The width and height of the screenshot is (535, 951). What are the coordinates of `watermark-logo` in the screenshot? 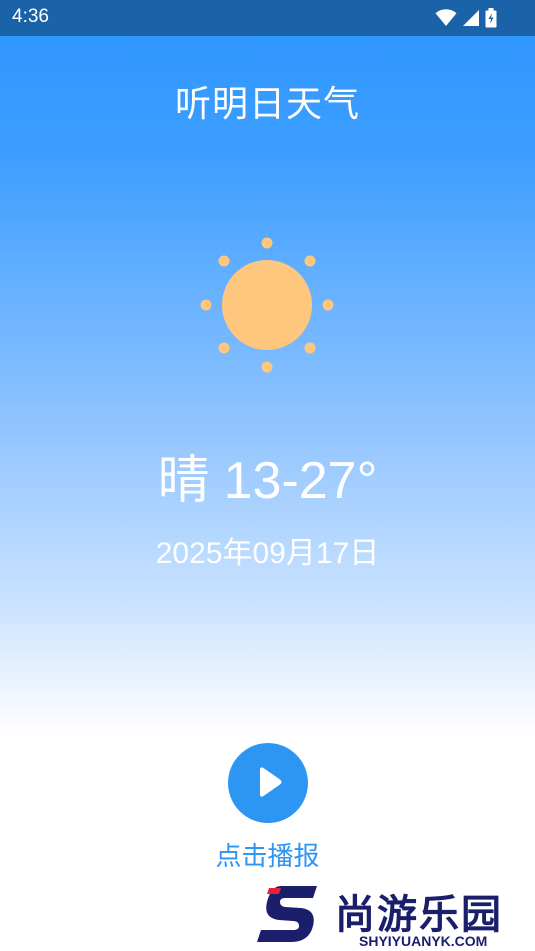 It's located at (287, 914).